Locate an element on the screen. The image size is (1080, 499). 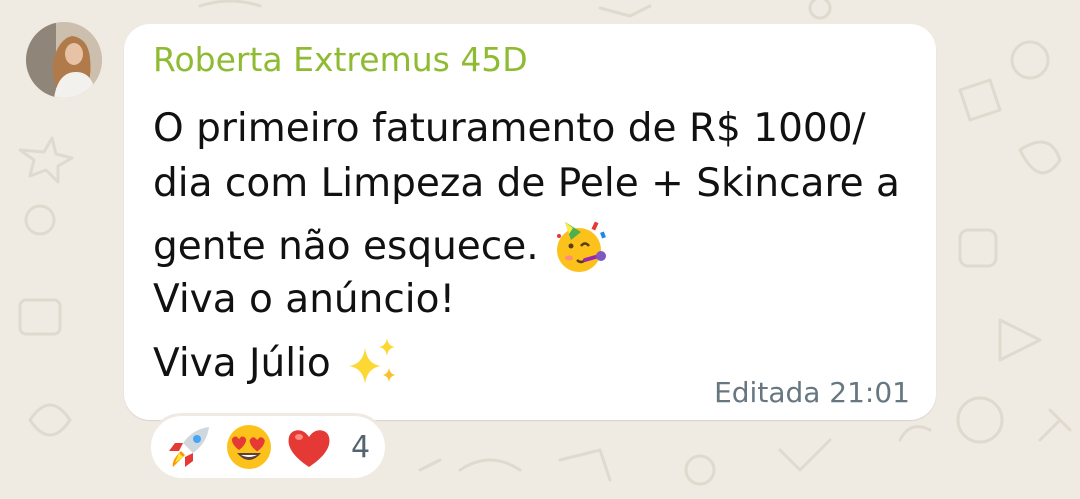
message-line-1: O primeiro faturamento de R$ 1000/ is located at coordinates (509, 128).